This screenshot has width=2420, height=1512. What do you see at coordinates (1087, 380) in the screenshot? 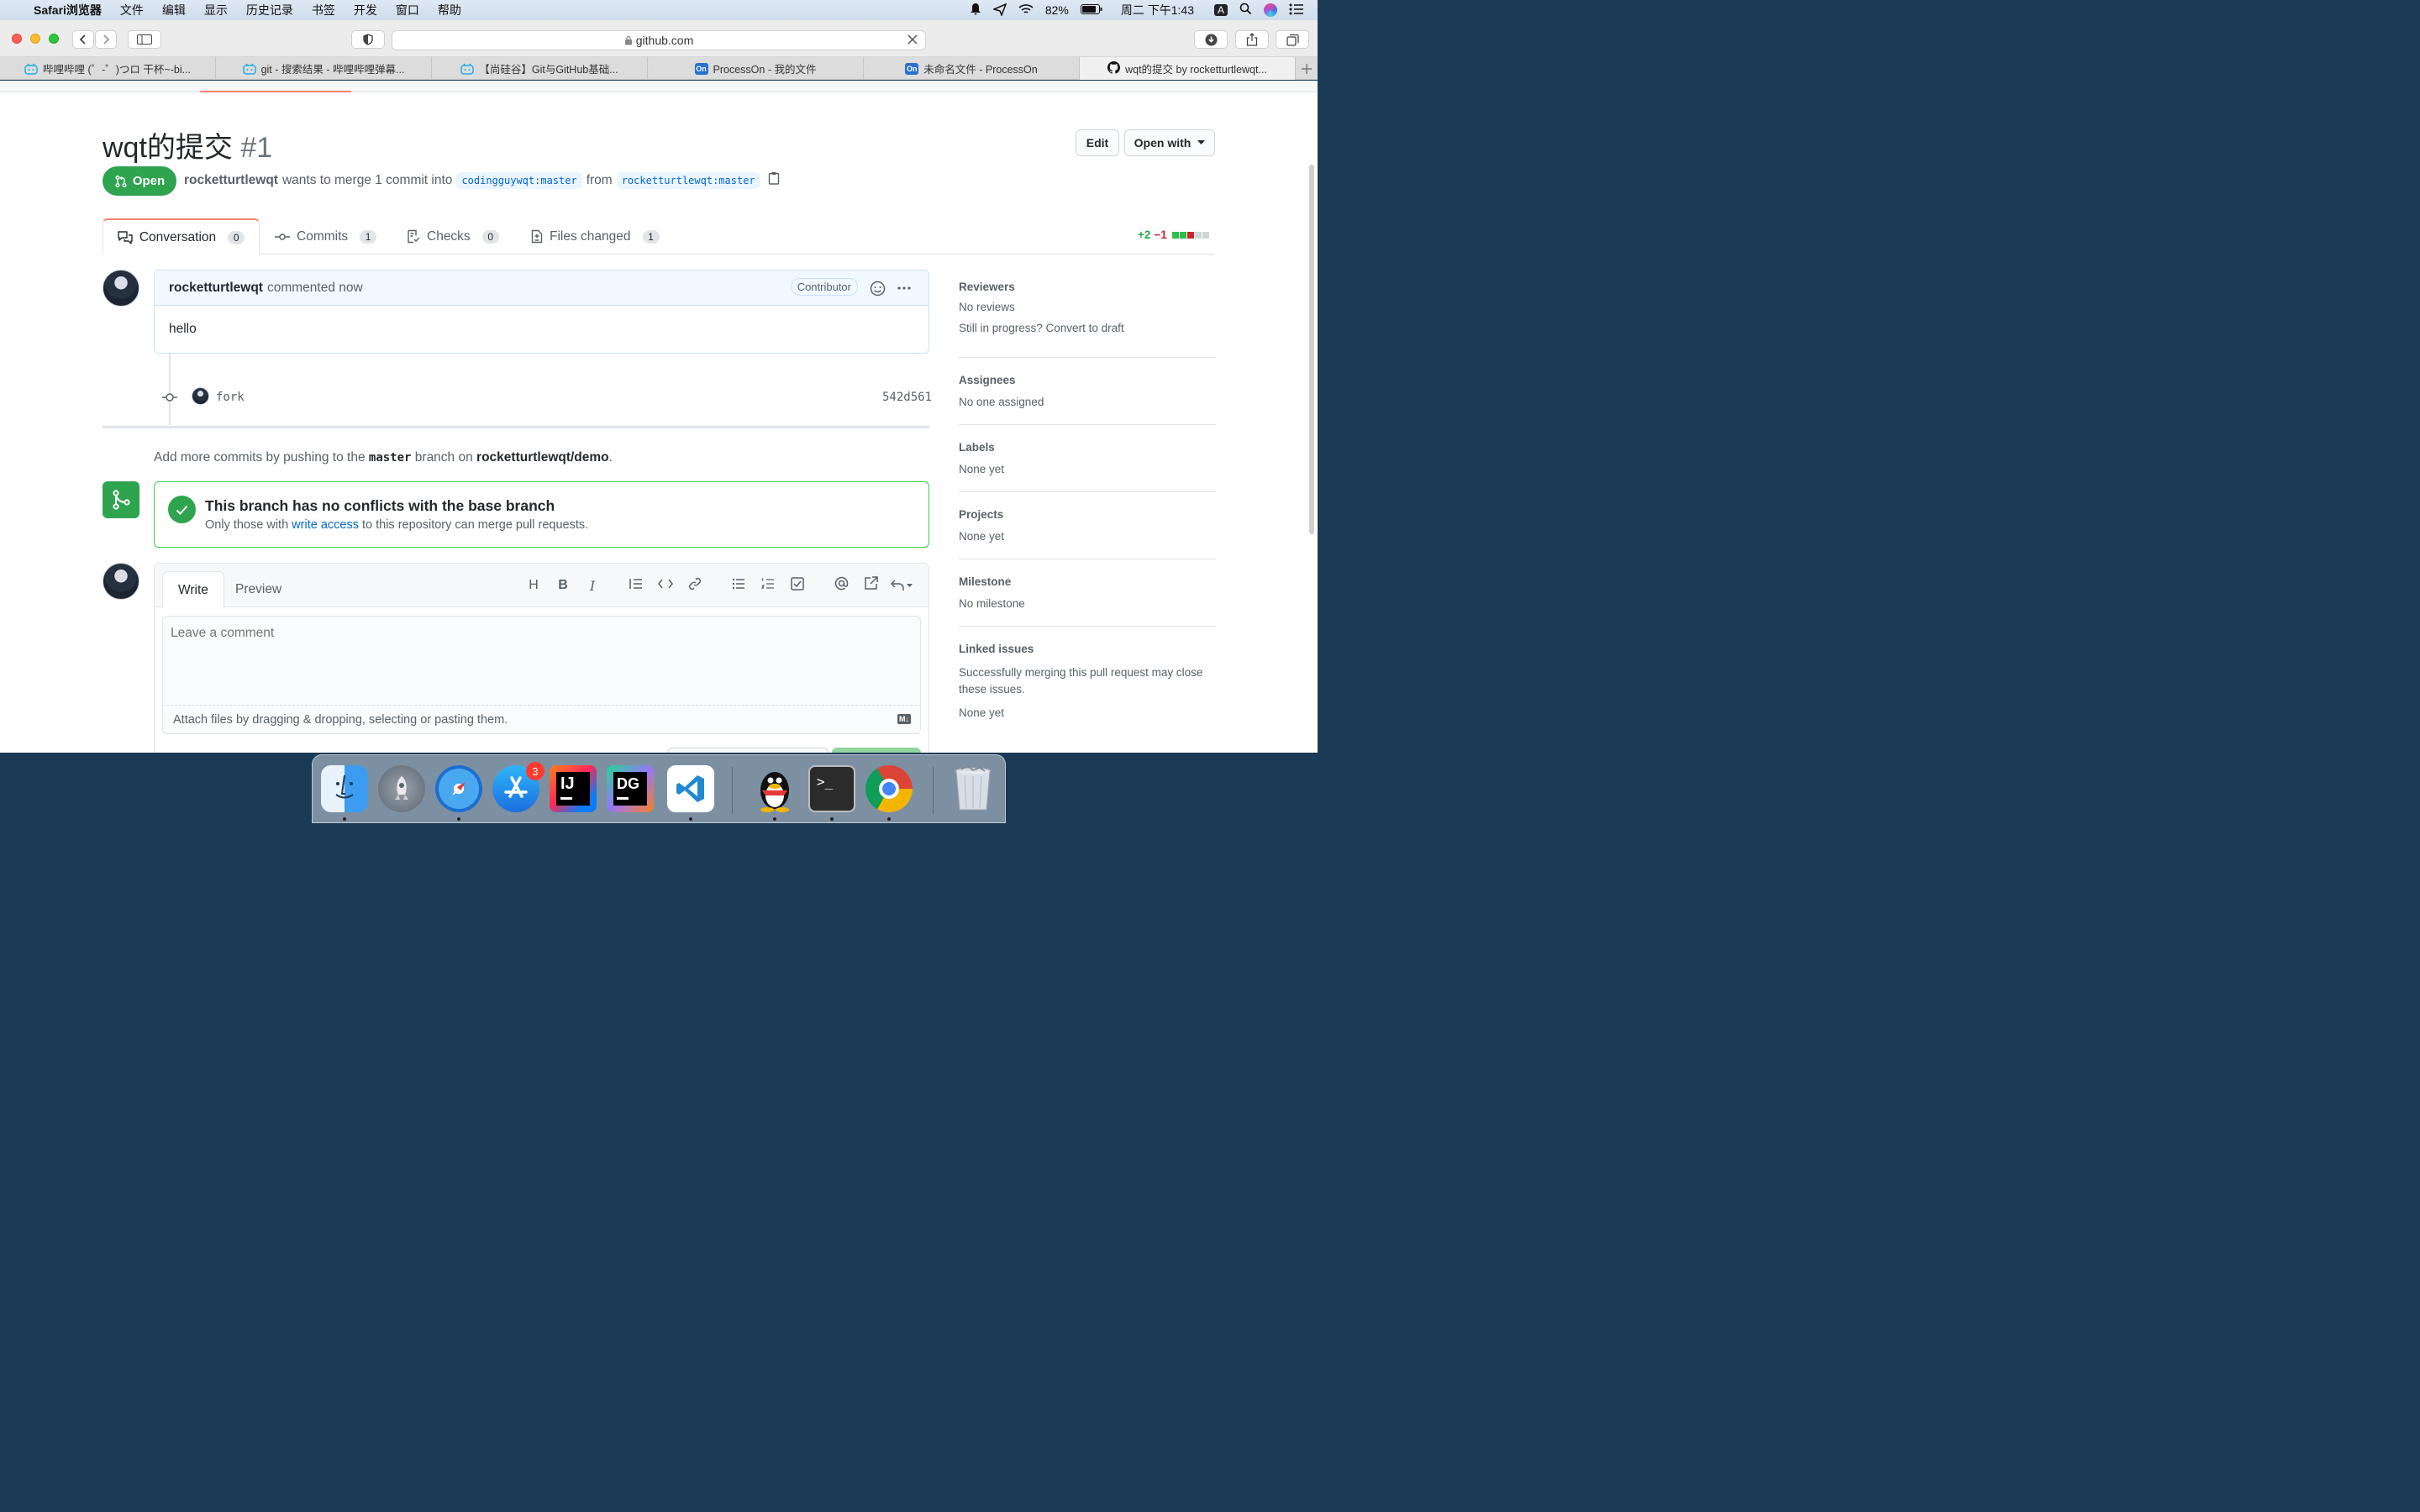
I see `sidebar-heading: Assignees` at bounding box center [1087, 380].